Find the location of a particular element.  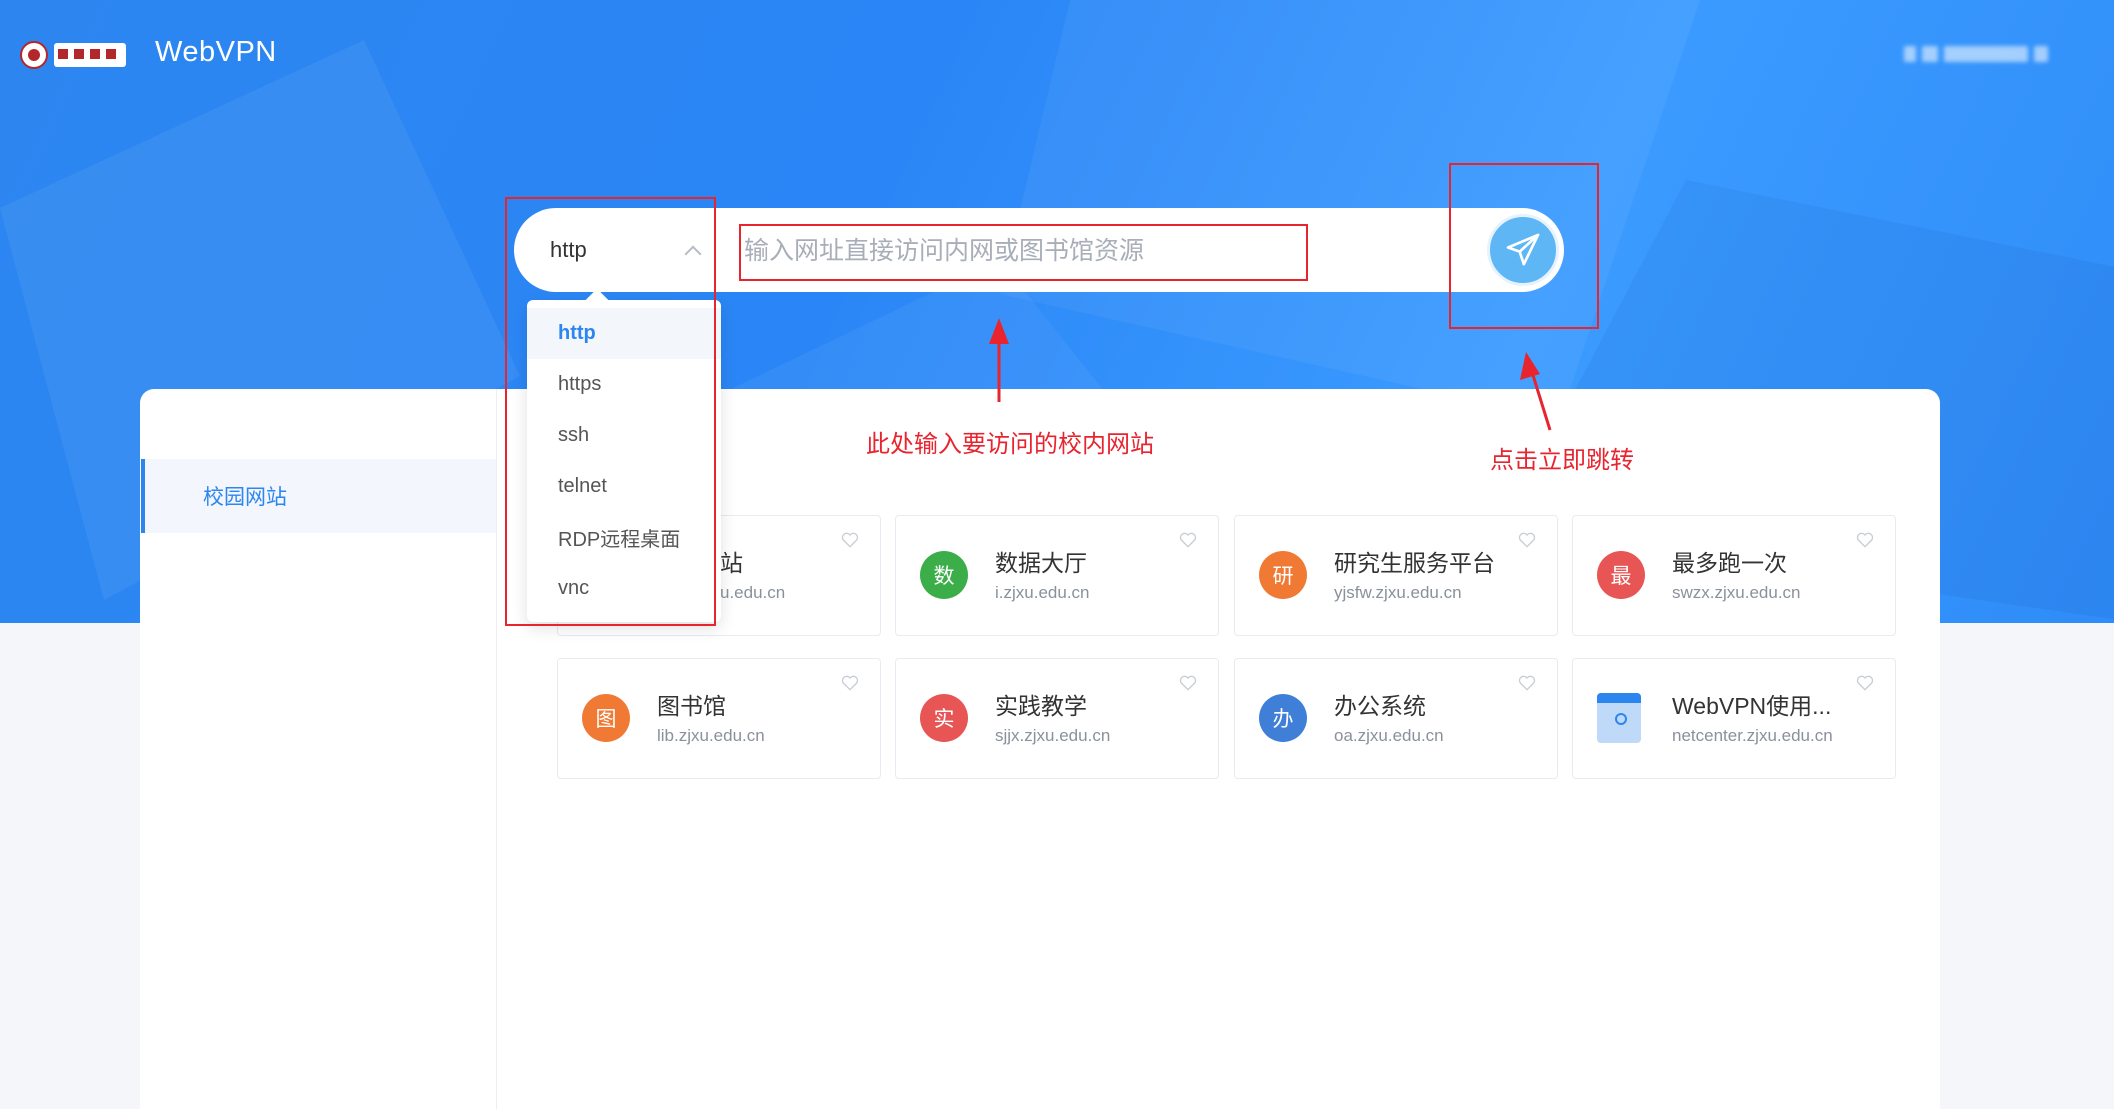

site-name: 研究生服务平台 is located at coordinates (1414, 563).